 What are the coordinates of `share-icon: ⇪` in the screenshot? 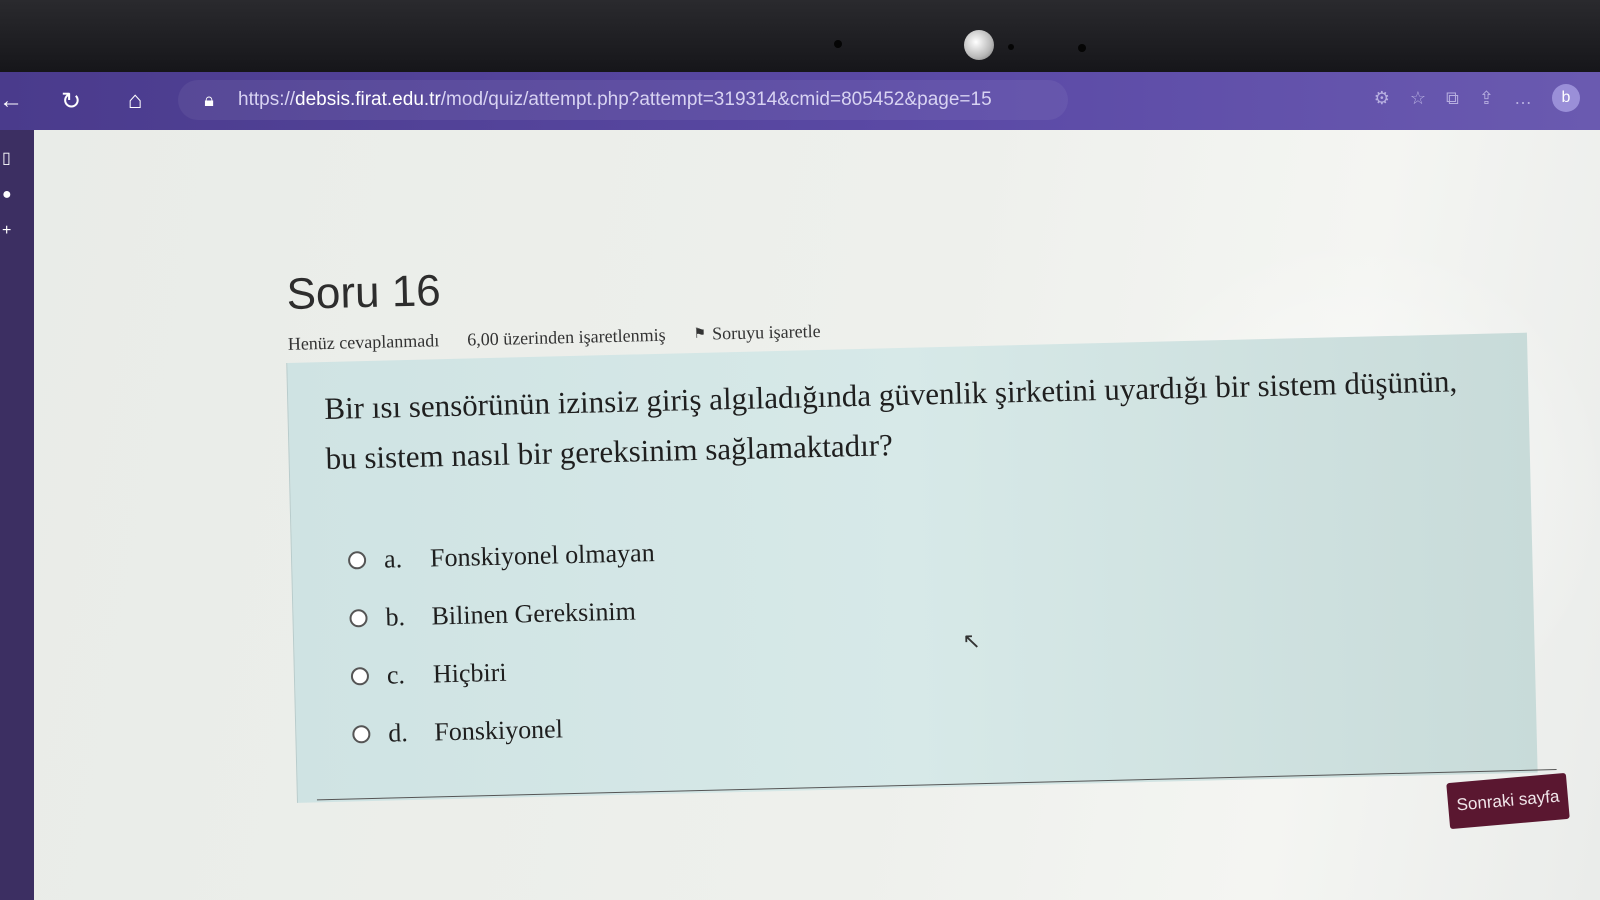 It's located at (1486, 98).